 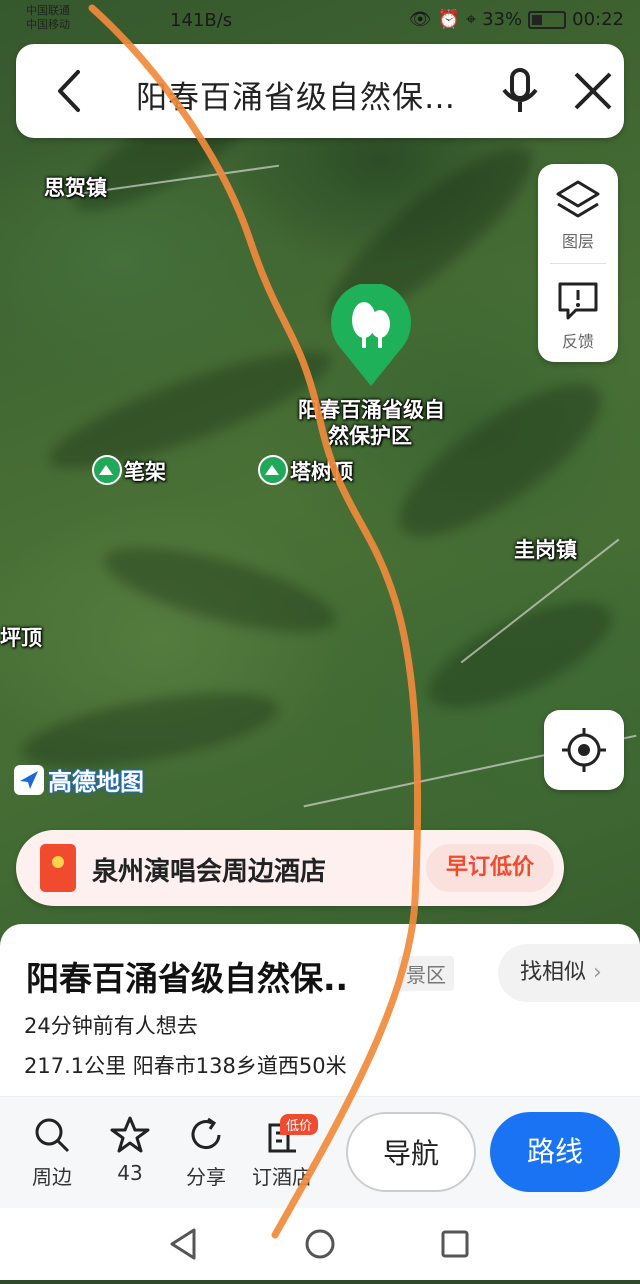 I want to click on category-tag: 景区, so click(x=426, y=973).